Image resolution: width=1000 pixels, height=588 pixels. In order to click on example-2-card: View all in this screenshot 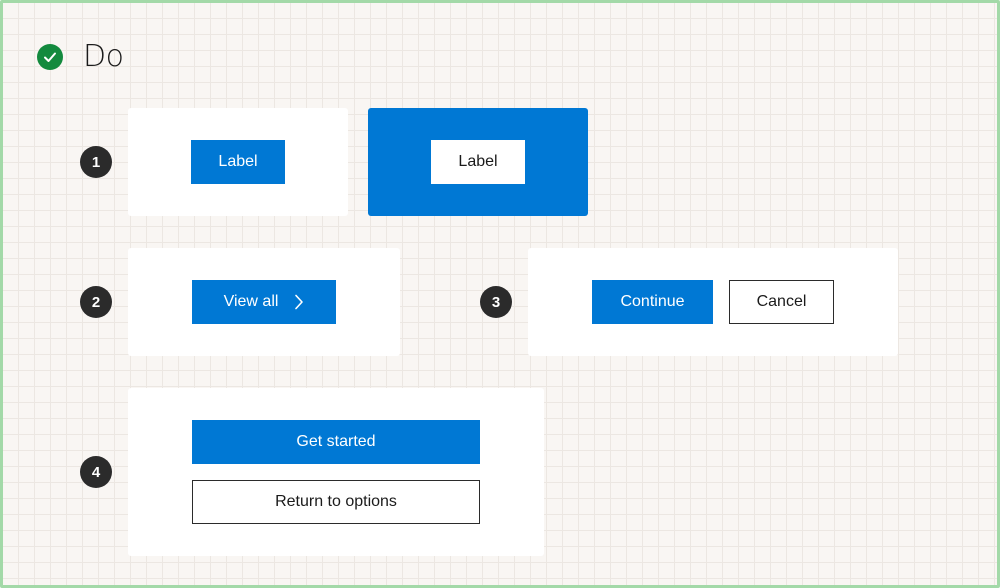, I will do `click(264, 302)`.